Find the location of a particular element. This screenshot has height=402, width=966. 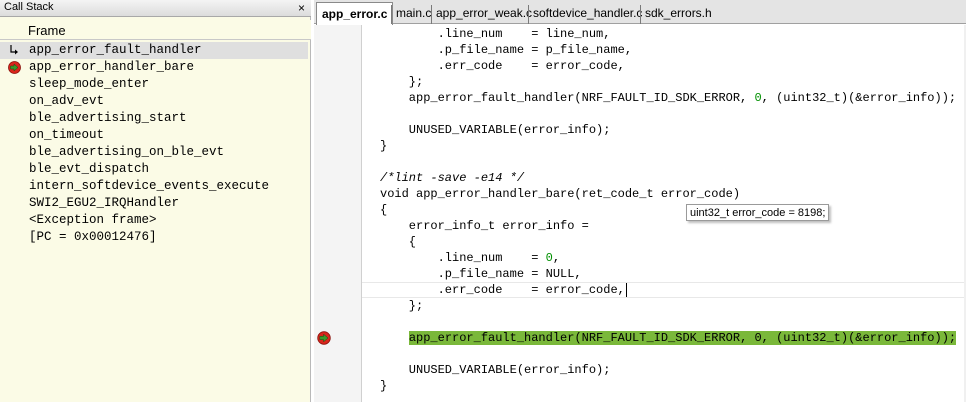

call-stack-titlebar: Call Stack × is located at coordinates (155, 8).